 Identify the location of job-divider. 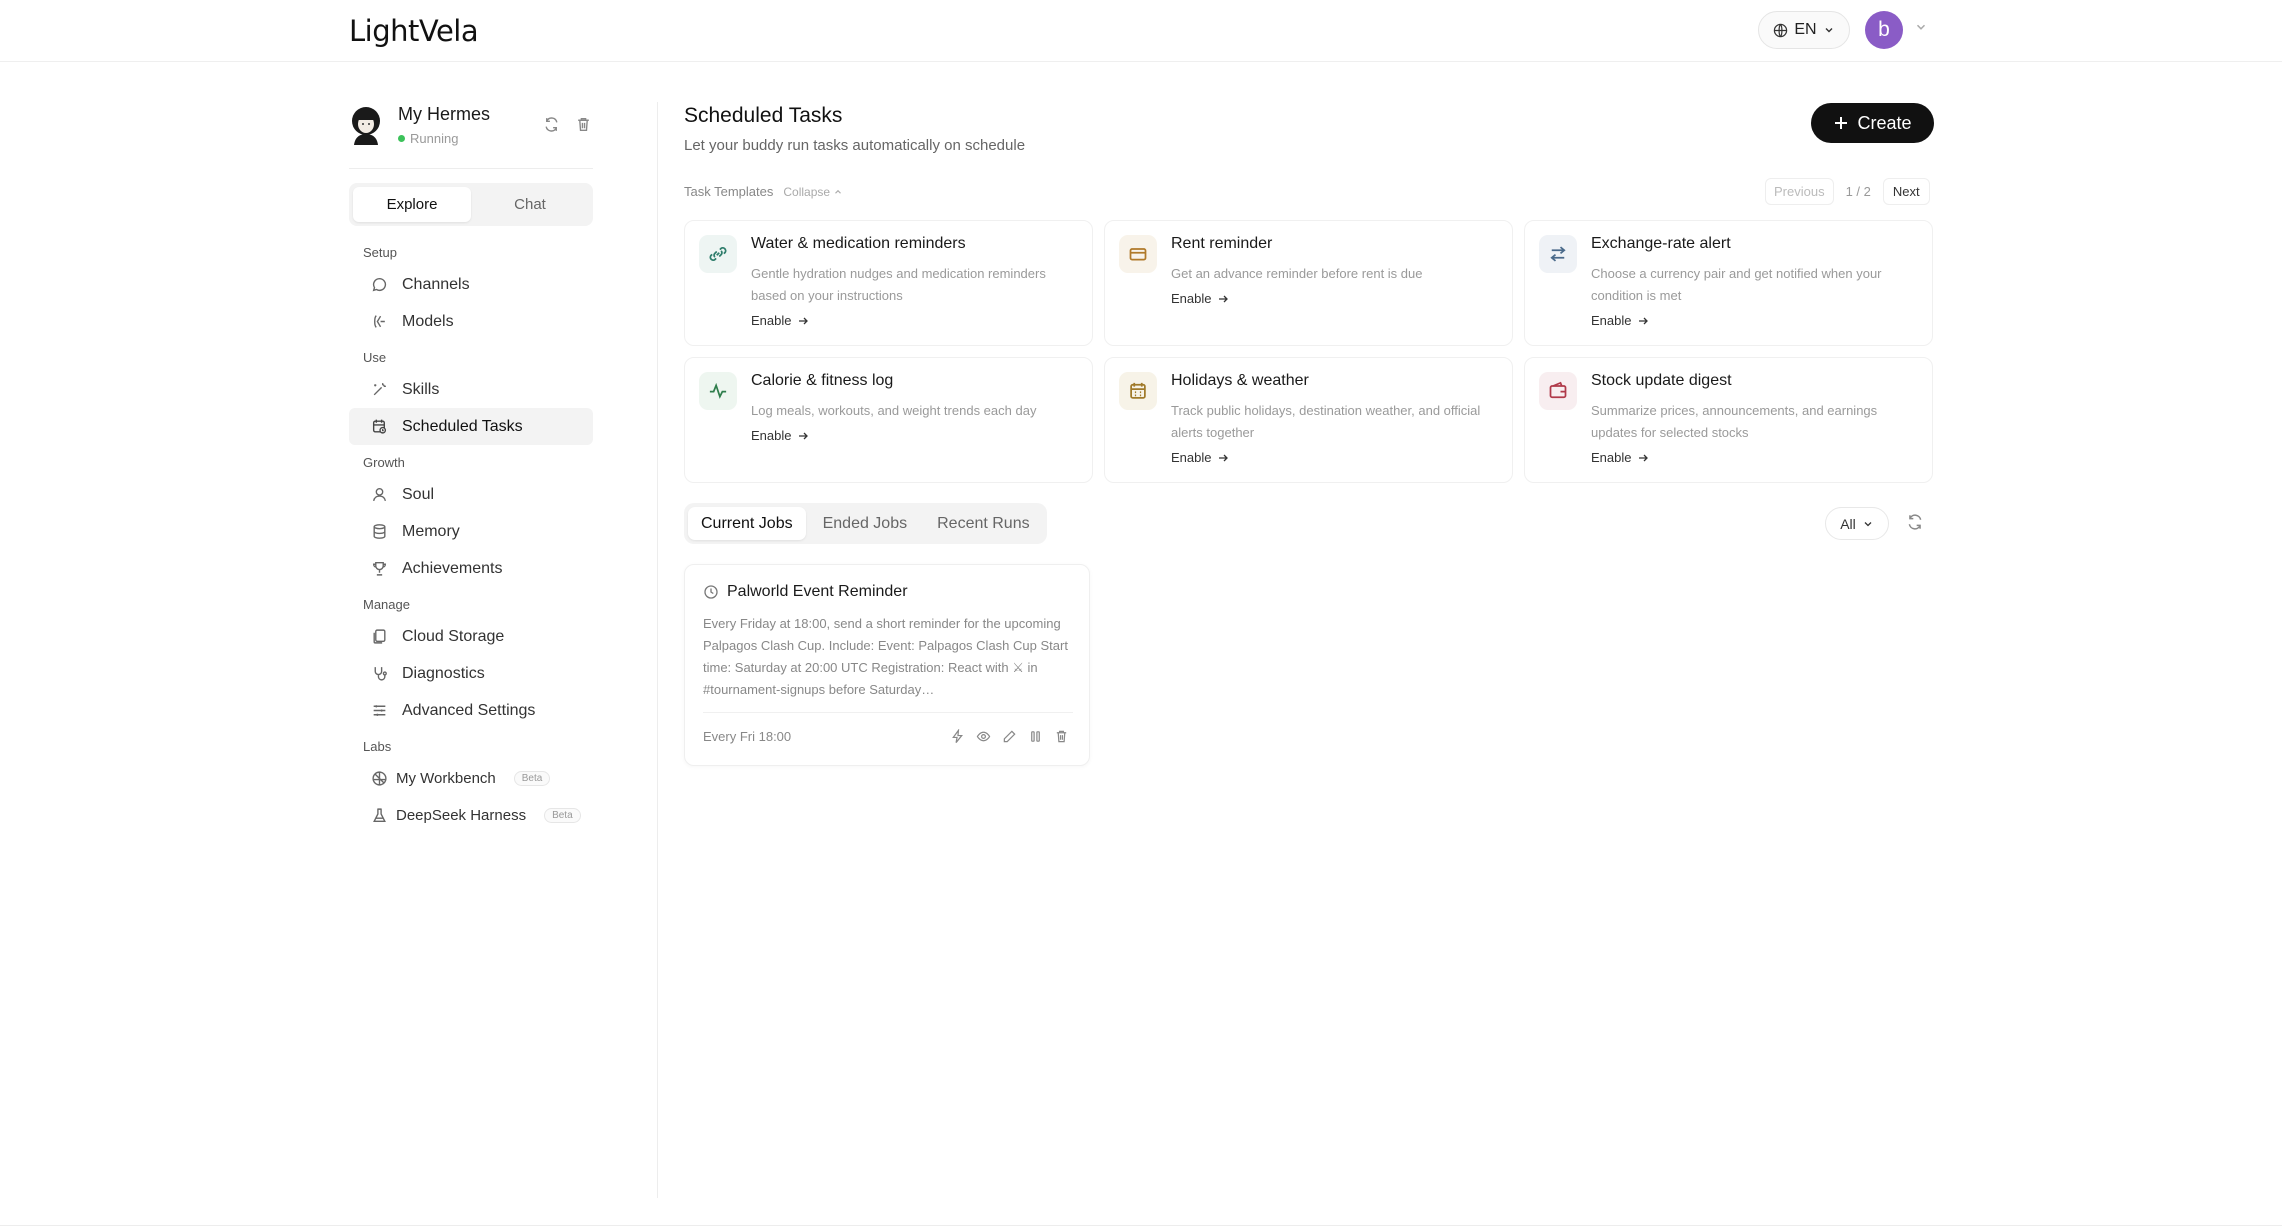
(888, 712).